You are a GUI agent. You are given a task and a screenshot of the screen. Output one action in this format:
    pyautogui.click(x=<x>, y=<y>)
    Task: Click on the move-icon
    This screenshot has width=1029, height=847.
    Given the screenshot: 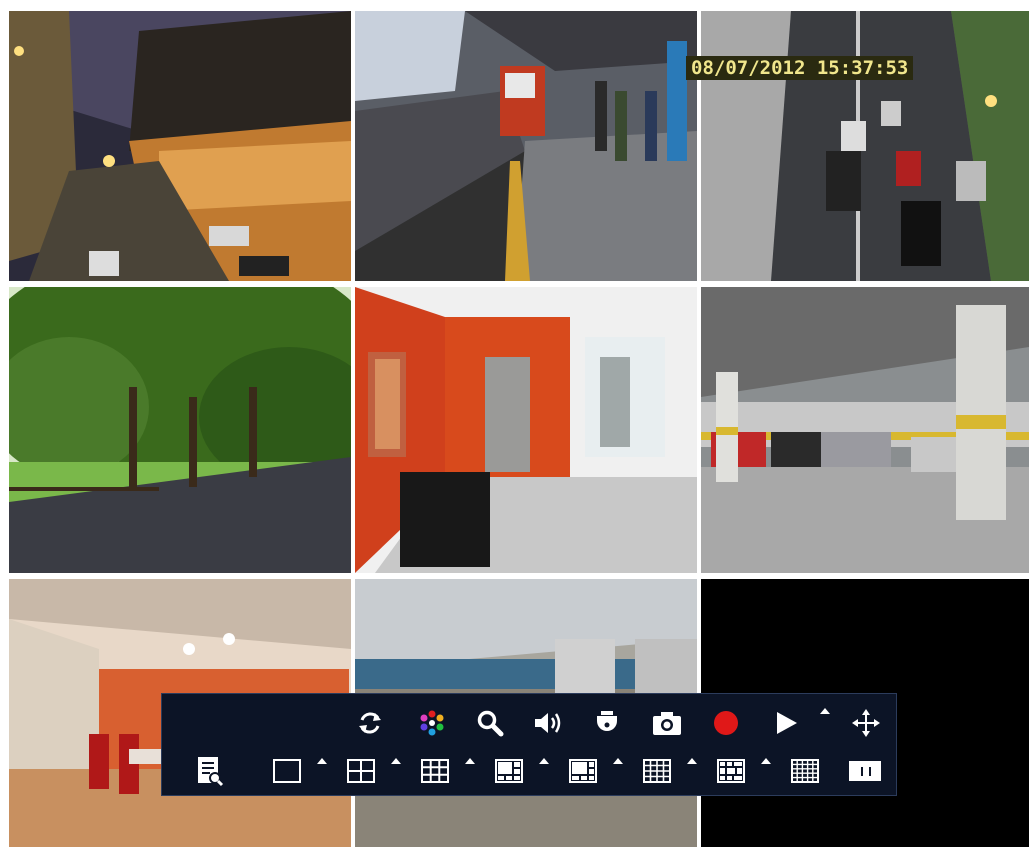 What is the action you would take?
    pyautogui.click(x=866, y=723)
    